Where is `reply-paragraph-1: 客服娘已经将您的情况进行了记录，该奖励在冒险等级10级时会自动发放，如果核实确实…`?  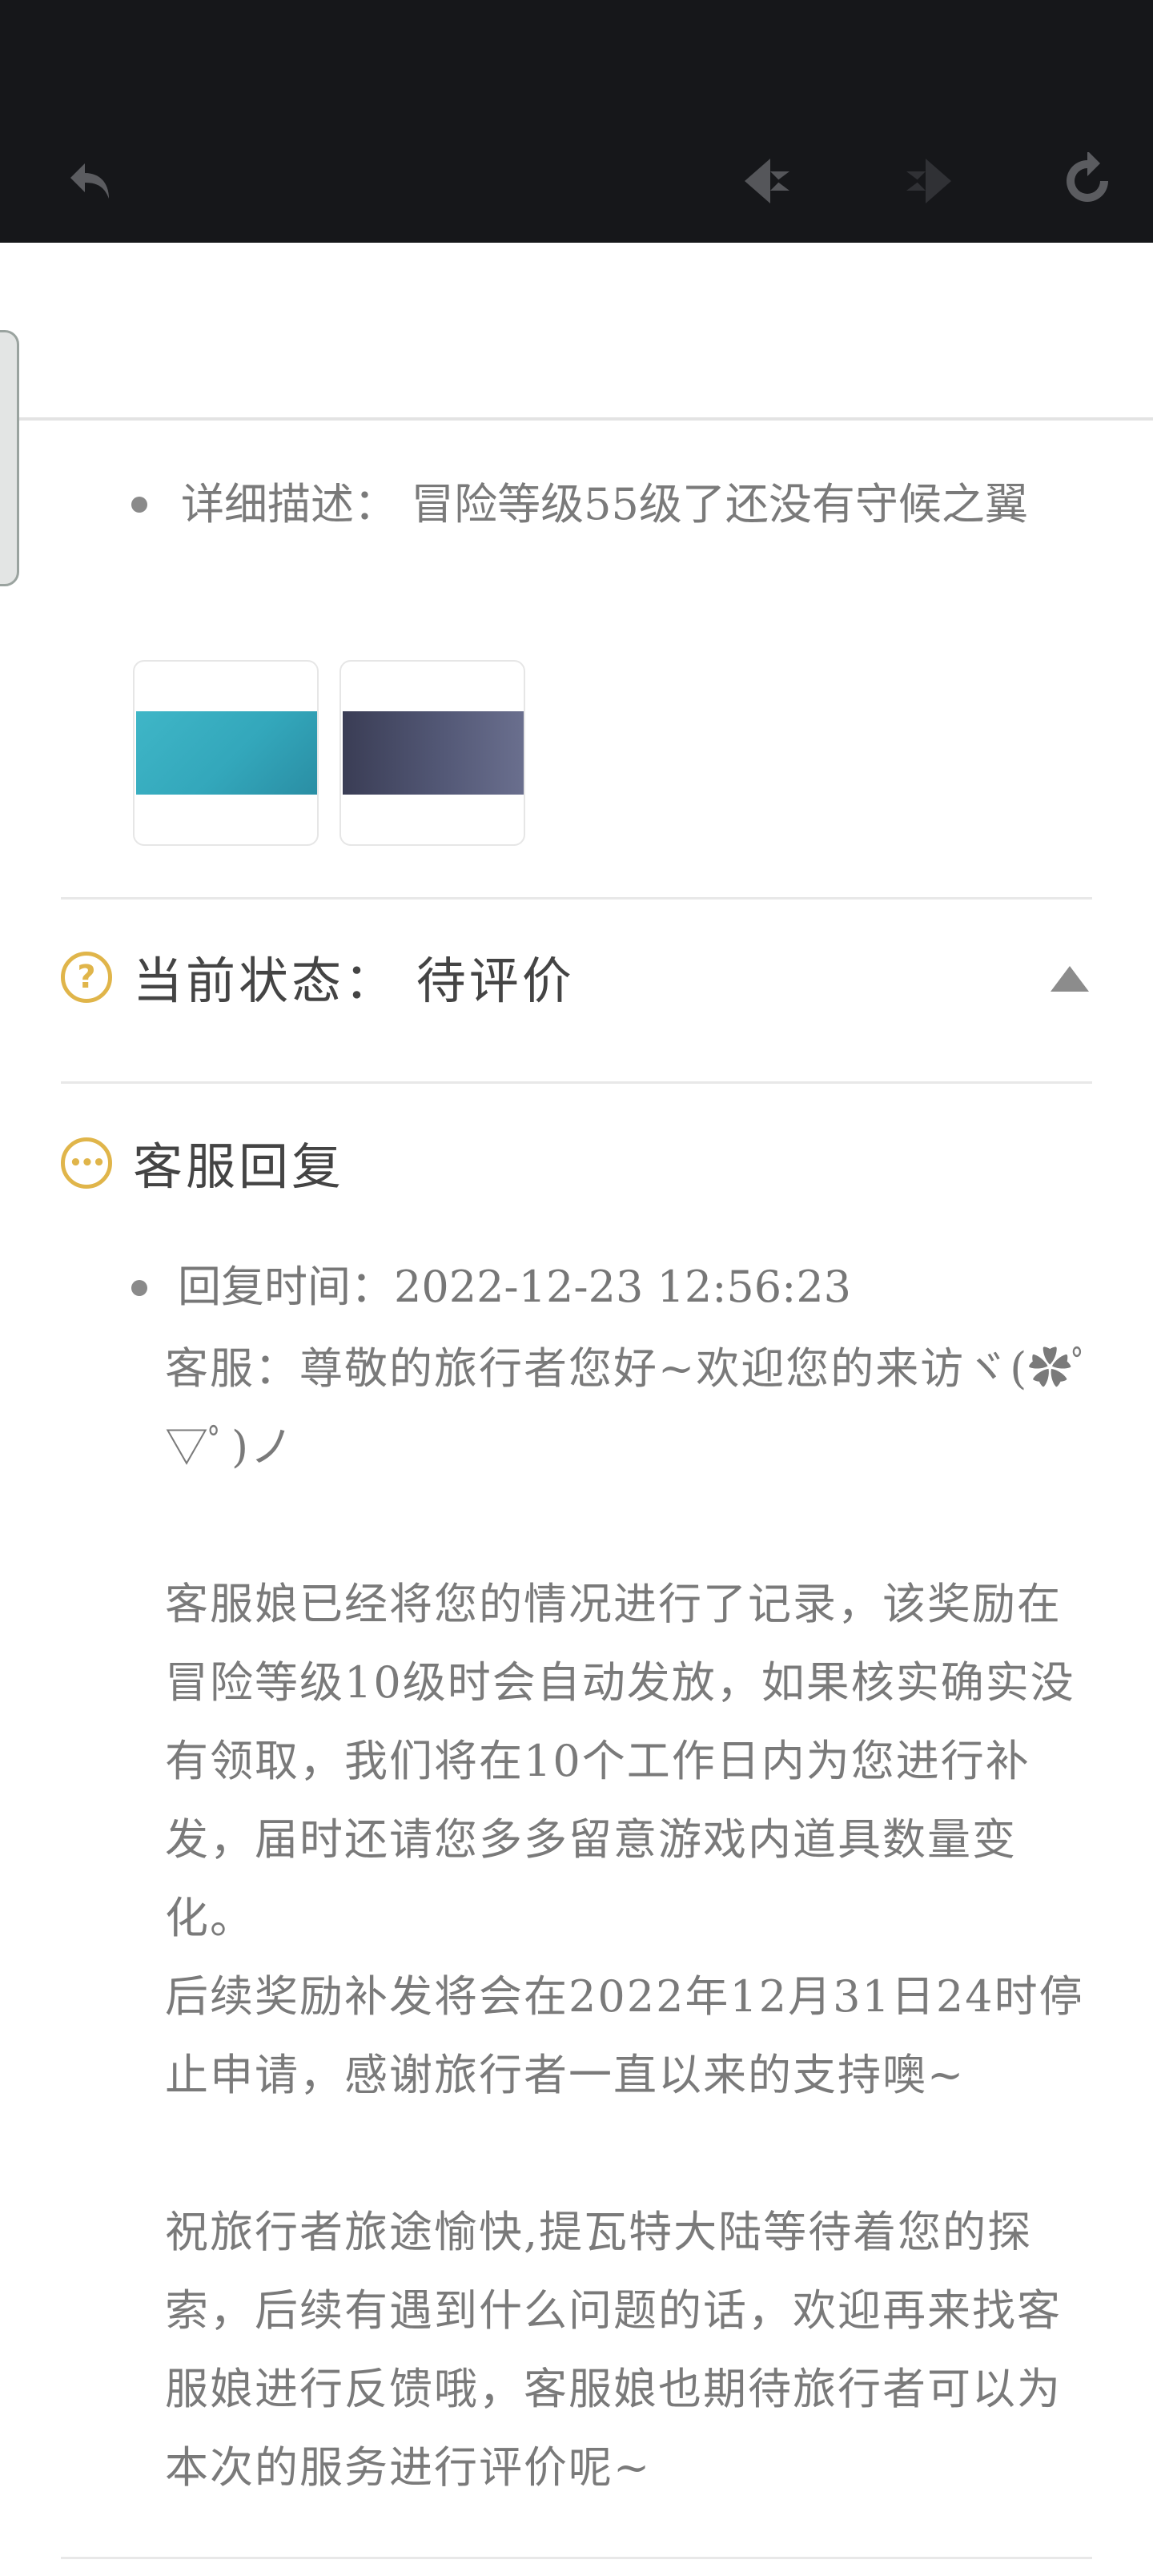 reply-paragraph-1: 客服娘已经将您的情况进行了记录，该奖励在冒险等级10级时会自动发放，如果核实确实… is located at coordinates (620, 1761).